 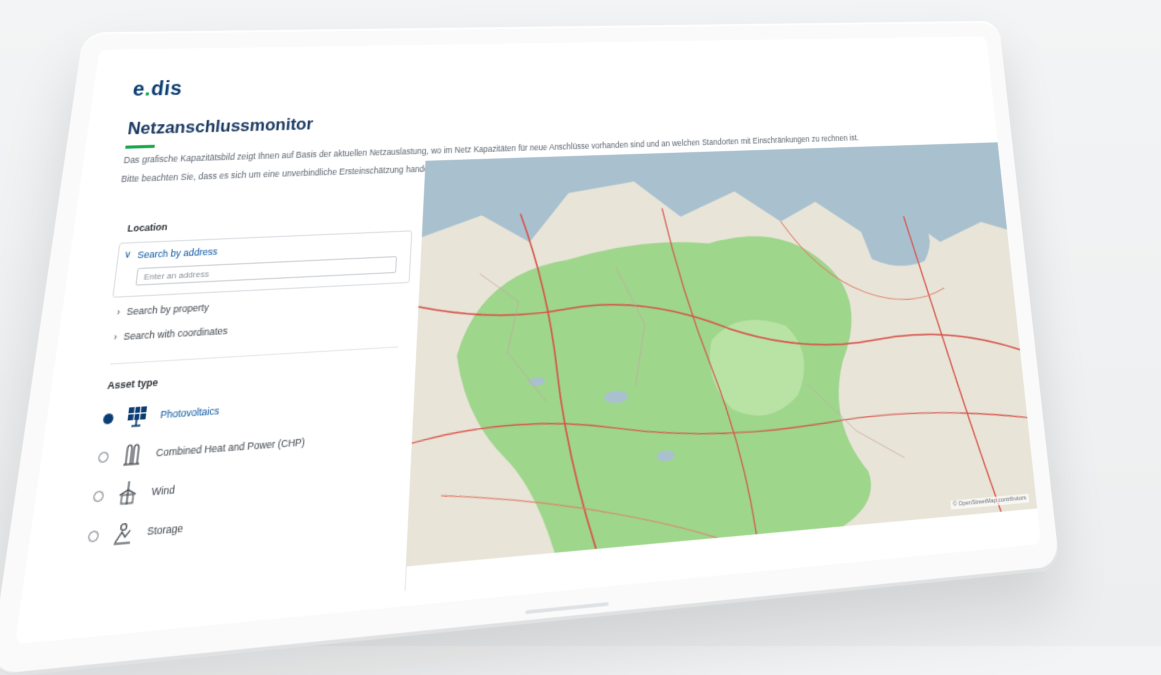 I want to click on search-with-coordinates-option: › Search with coordinates, so click(x=170, y=334).